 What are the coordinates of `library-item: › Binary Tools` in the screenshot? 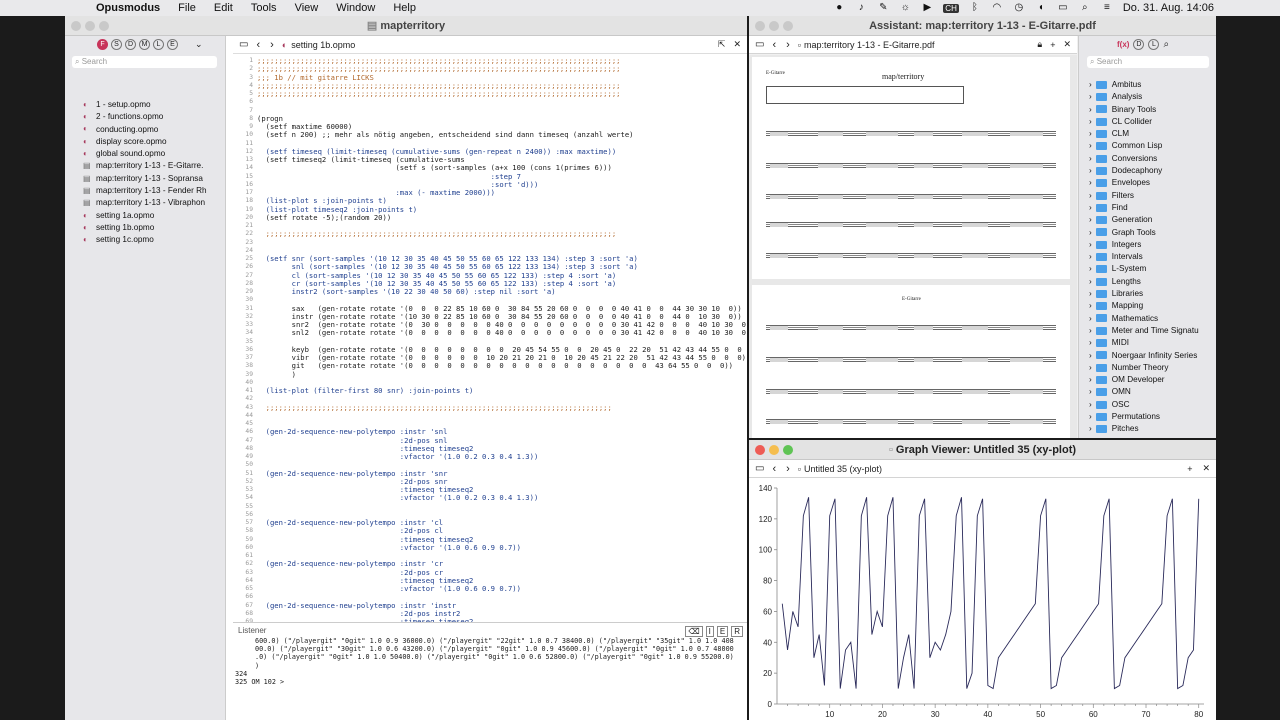 It's located at (1152, 110).